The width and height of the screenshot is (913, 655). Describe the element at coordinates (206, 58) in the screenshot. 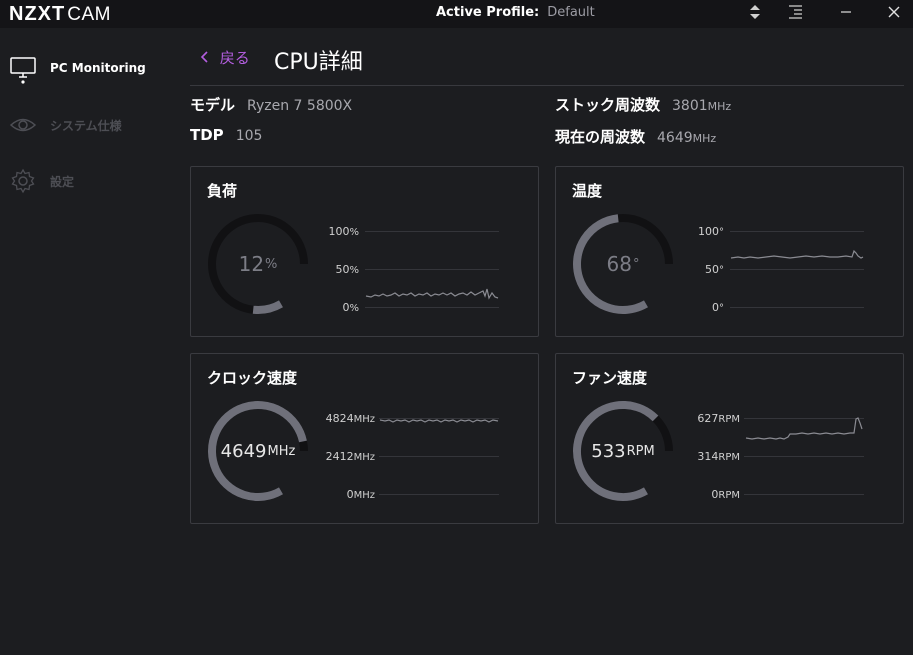

I see `chevron-left-icon` at that location.